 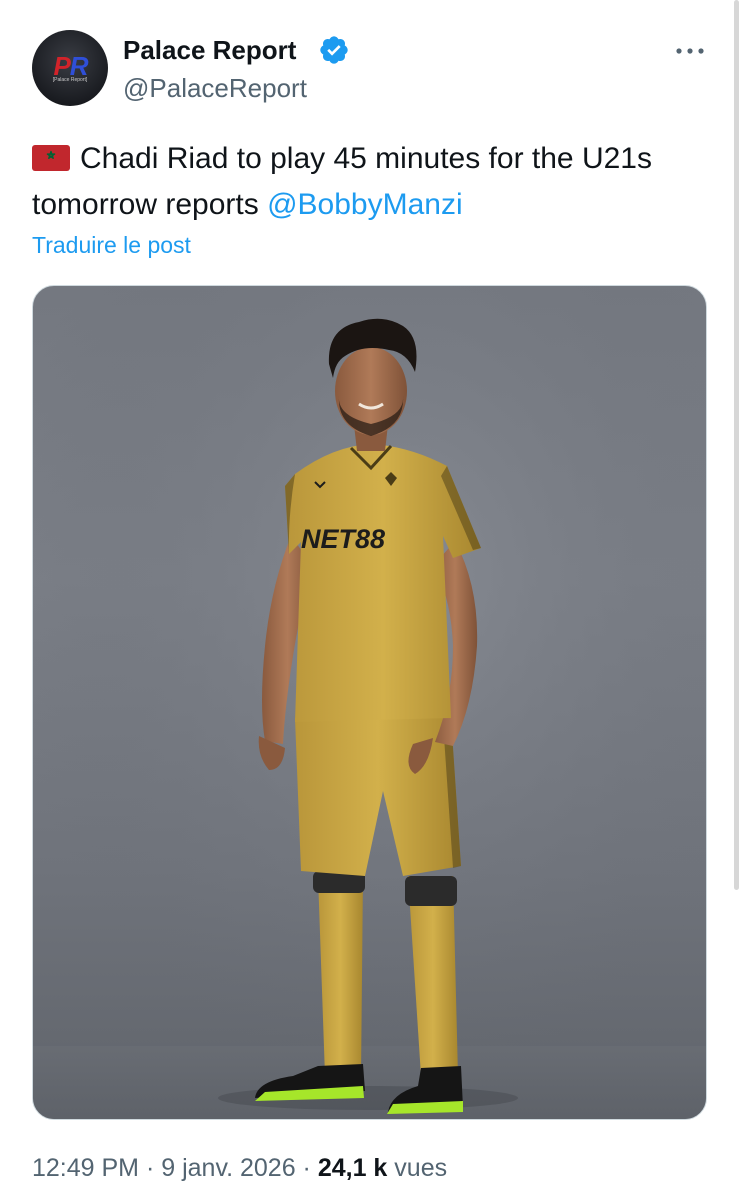 I want to click on more-options-button, so click(x=690, y=51).